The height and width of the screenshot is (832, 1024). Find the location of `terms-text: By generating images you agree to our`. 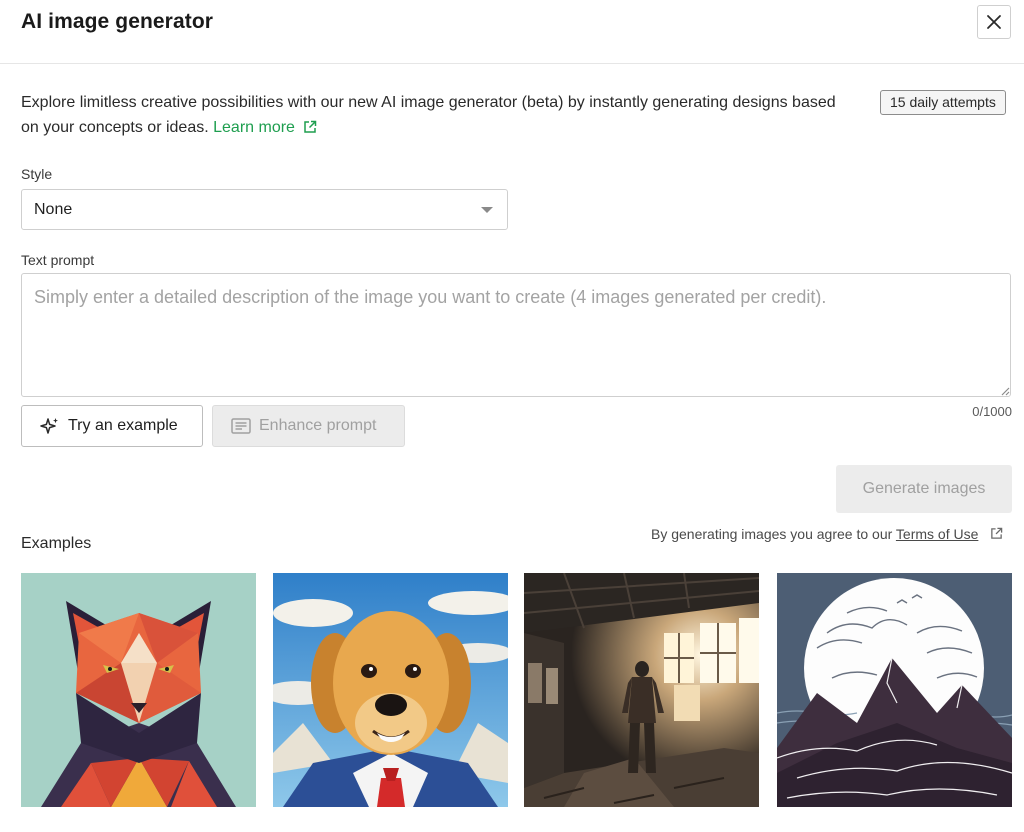

terms-text: By generating images you agree to our is located at coordinates (772, 534).